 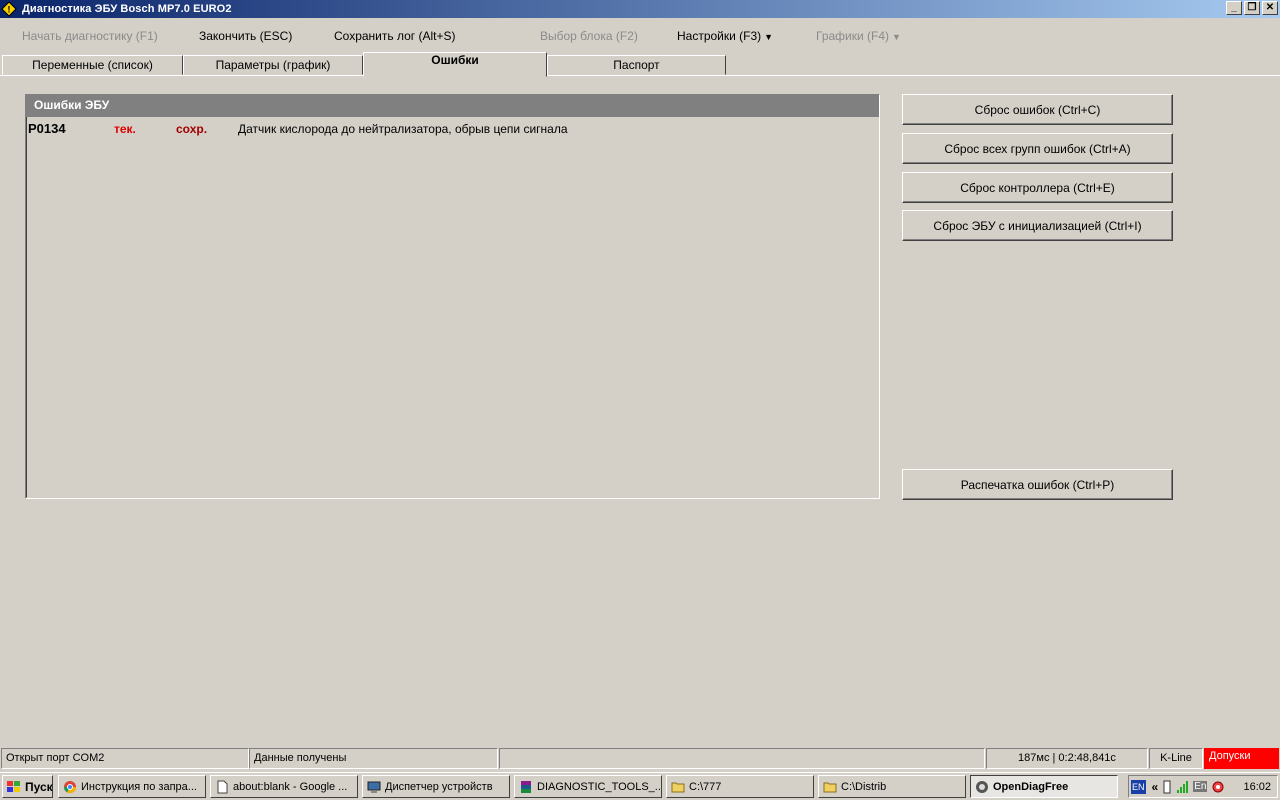 What do you see at coordinates (1067, 758) in the screenshot?
I see `status-timing: 187мс | 0:2:48,841с` at bounding box center [1067, 758].